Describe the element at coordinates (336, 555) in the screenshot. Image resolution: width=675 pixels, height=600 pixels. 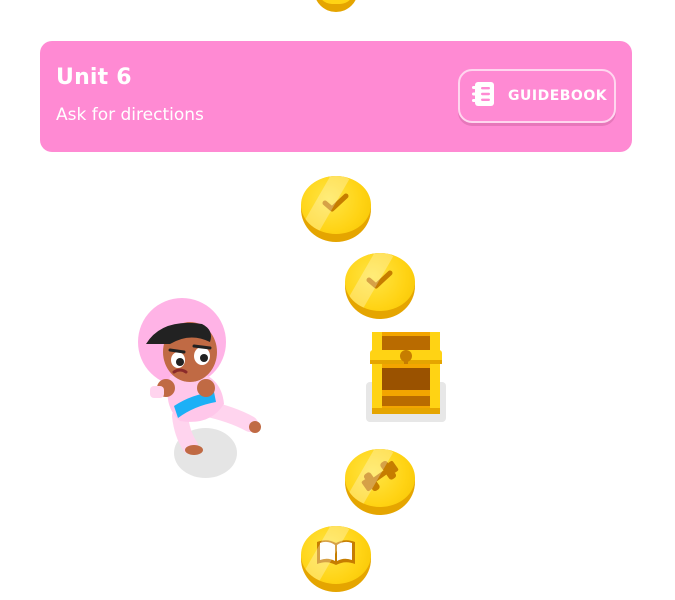
I see `book-icon` at that location.